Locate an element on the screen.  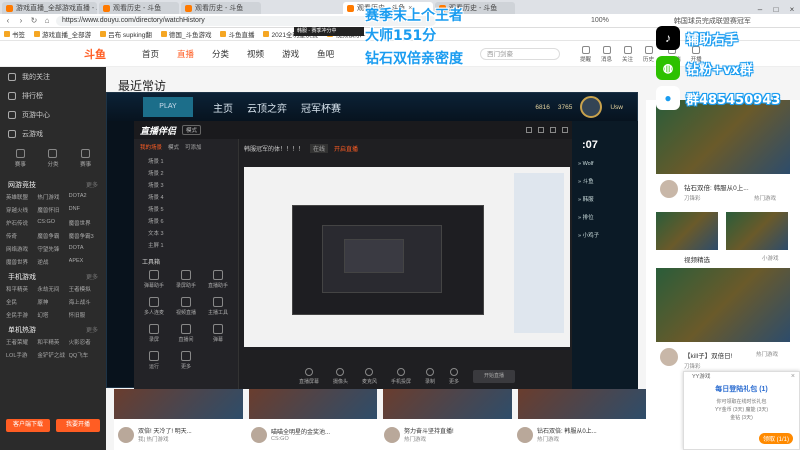
game-link: QQ飞车 is located at coordinates (84, 355).